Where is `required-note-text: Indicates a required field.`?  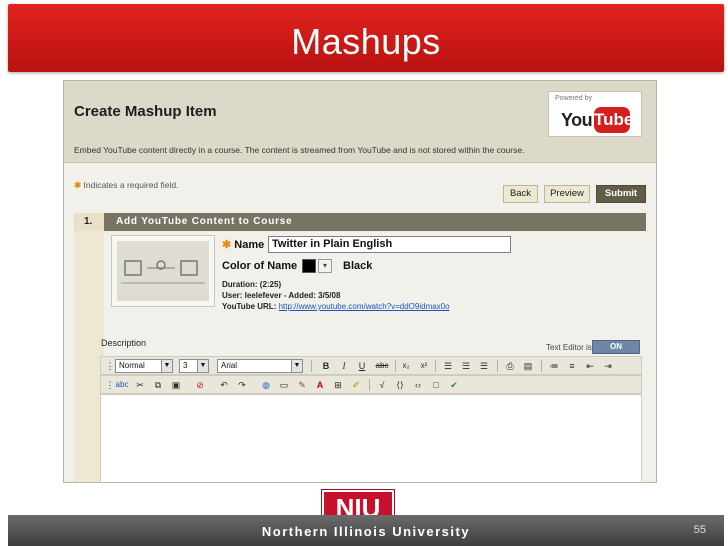 required-note-text: Indicates a required field. is located at coordinates (131, 185).